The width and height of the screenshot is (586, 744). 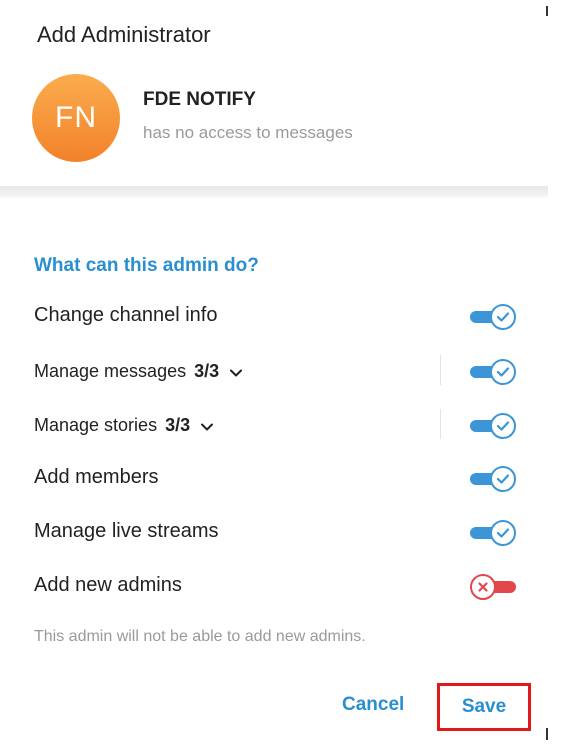 What do you see at coordinates (110, 371) in the screenshot?
I see `permission-label: Manage messages` at bounding box center [110, 371].